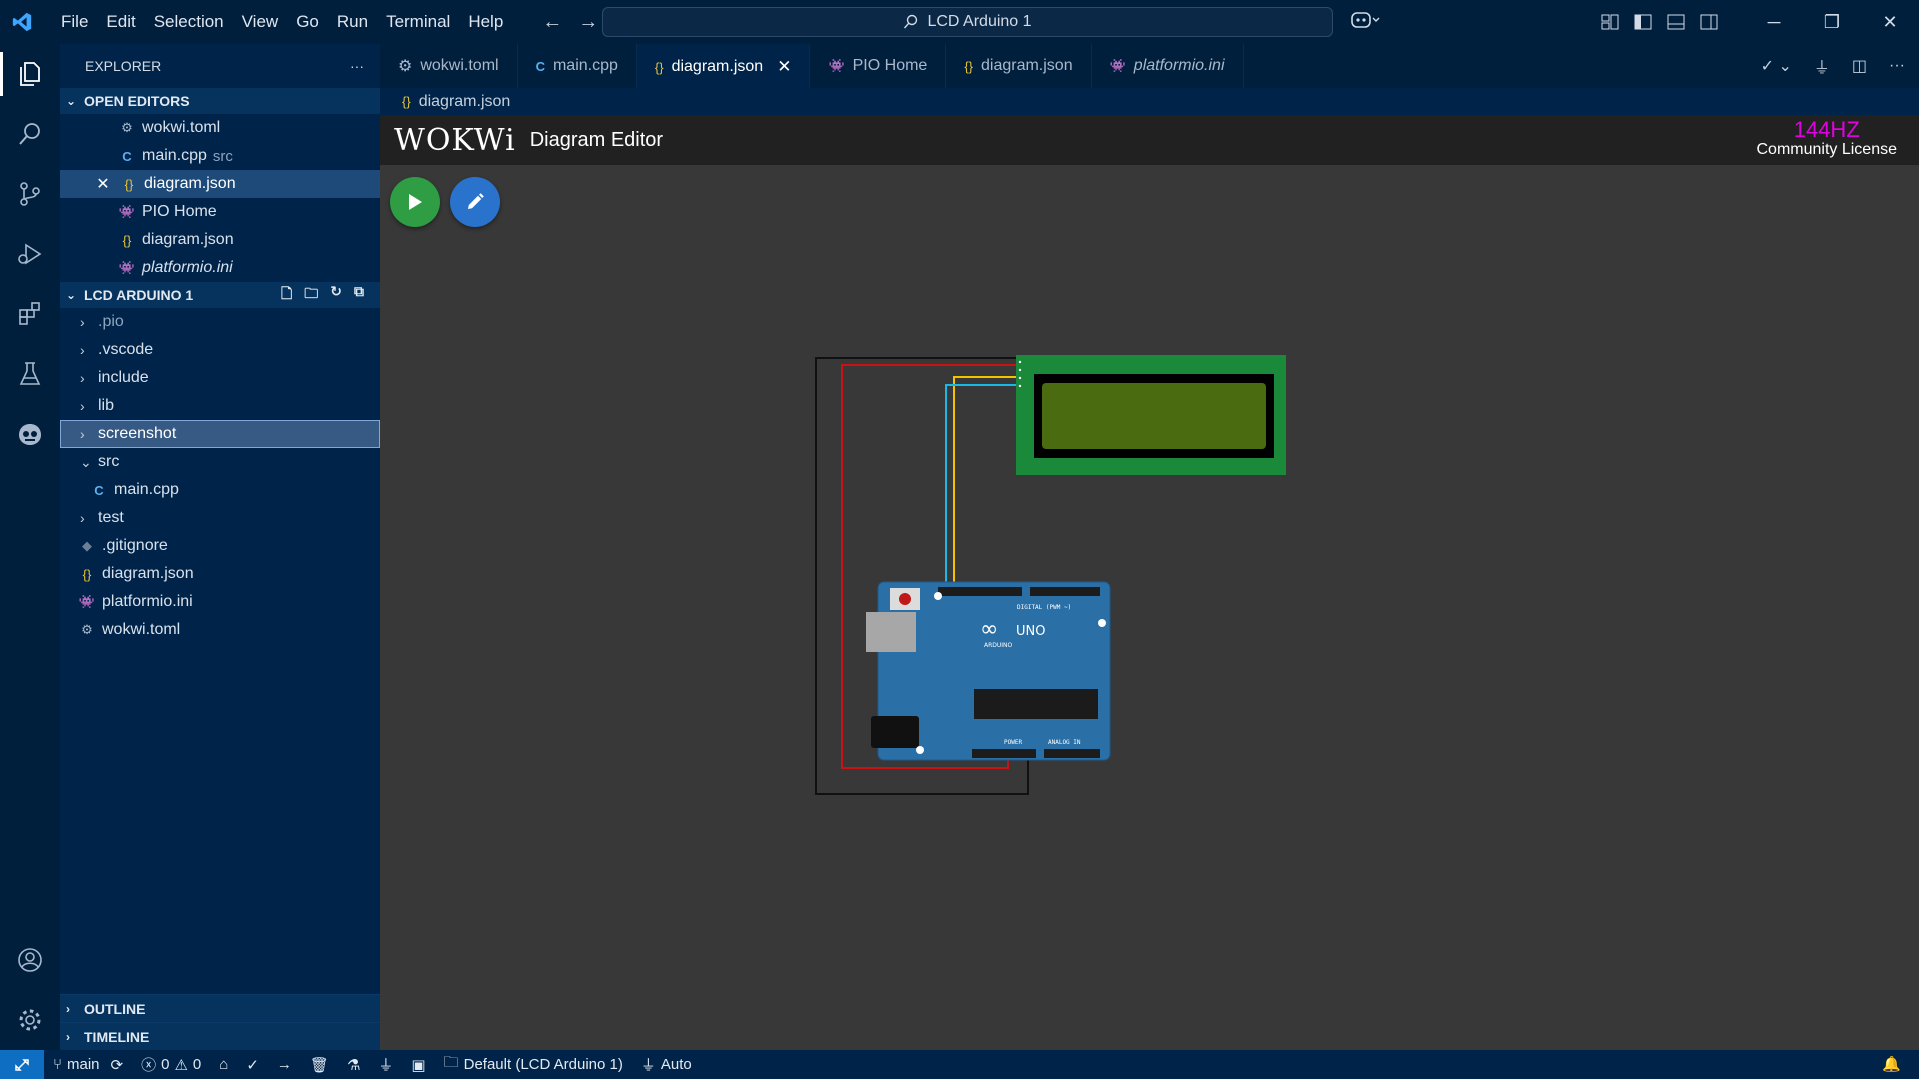 The height and width of the screenshot is (1079, 1919). Describe the element at coordinates (220, 268) in the screenshot. I see `open-editor-item: 👾 platformio.ini` at that location.